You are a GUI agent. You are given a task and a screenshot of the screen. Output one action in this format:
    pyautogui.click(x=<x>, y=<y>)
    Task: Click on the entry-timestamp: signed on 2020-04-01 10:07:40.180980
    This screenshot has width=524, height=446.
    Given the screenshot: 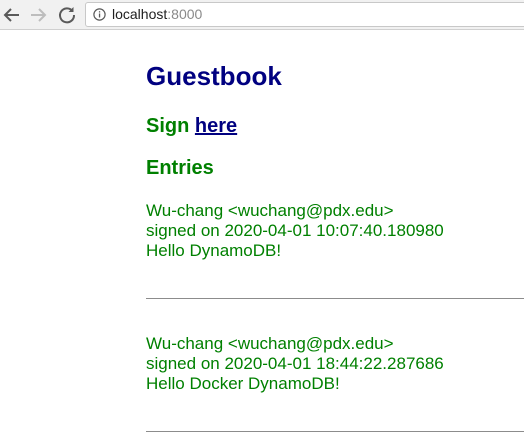 What is the action you would take?
    pyautogui.click(x=295, y=230)
    